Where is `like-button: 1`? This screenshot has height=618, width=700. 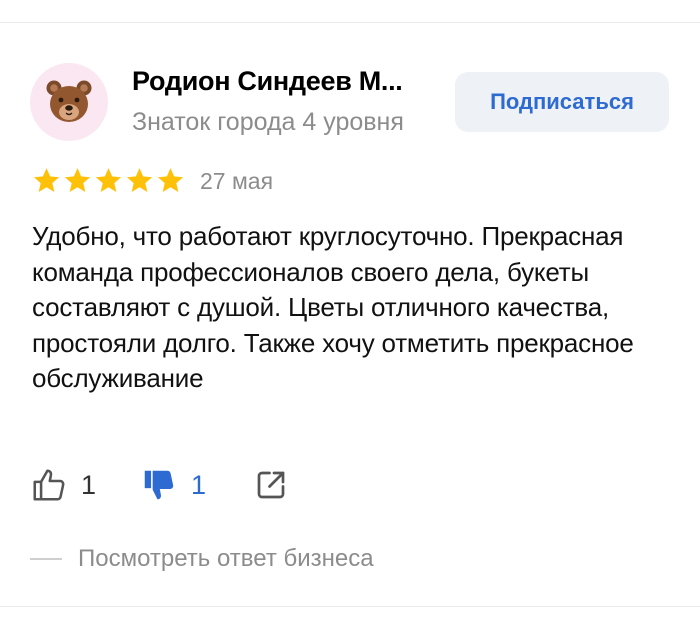
like-button: 1 is located at coordinates (85, 485).